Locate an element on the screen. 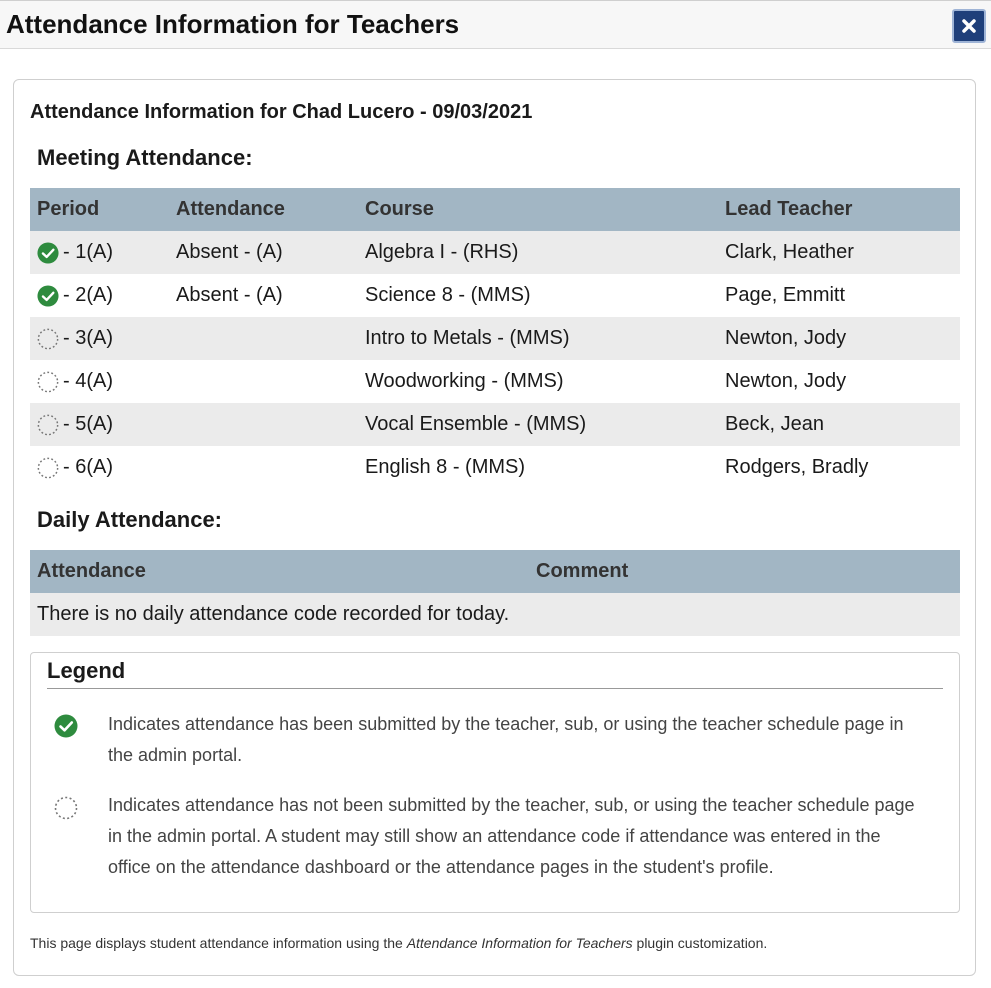 The width and height of the screenshot is (991, 988). legend-title: Legend is located at coordinates (86, 670).